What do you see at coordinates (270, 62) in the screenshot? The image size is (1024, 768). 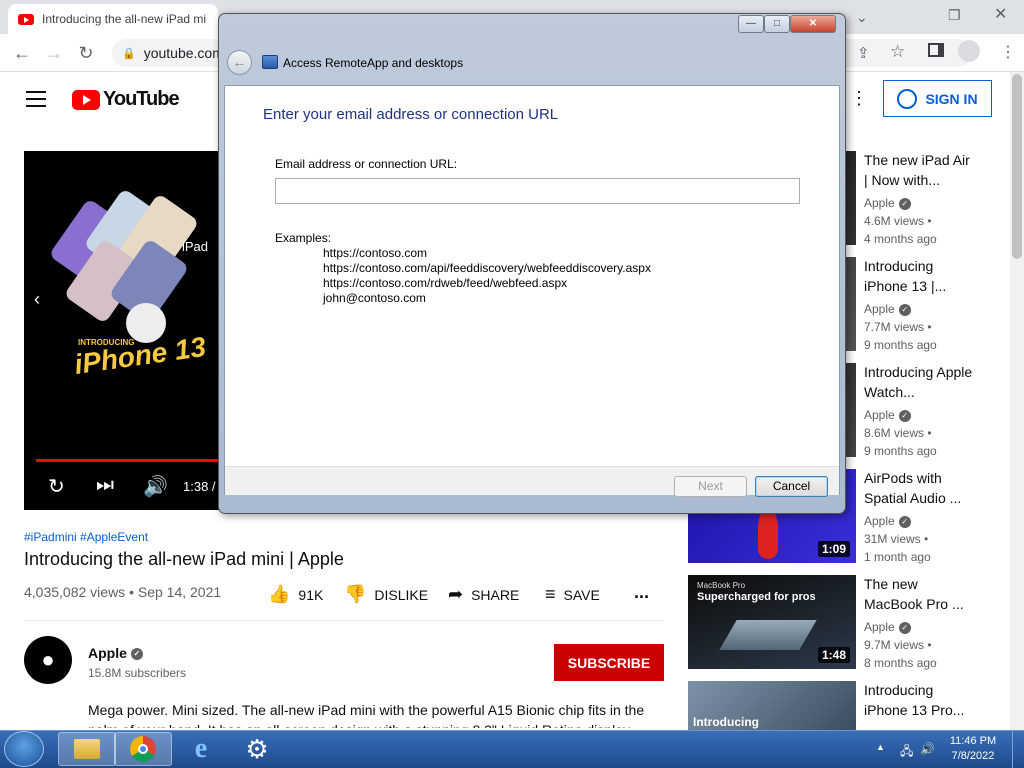 I see `remote-desktop-icon` at bounding box center [270, 62].